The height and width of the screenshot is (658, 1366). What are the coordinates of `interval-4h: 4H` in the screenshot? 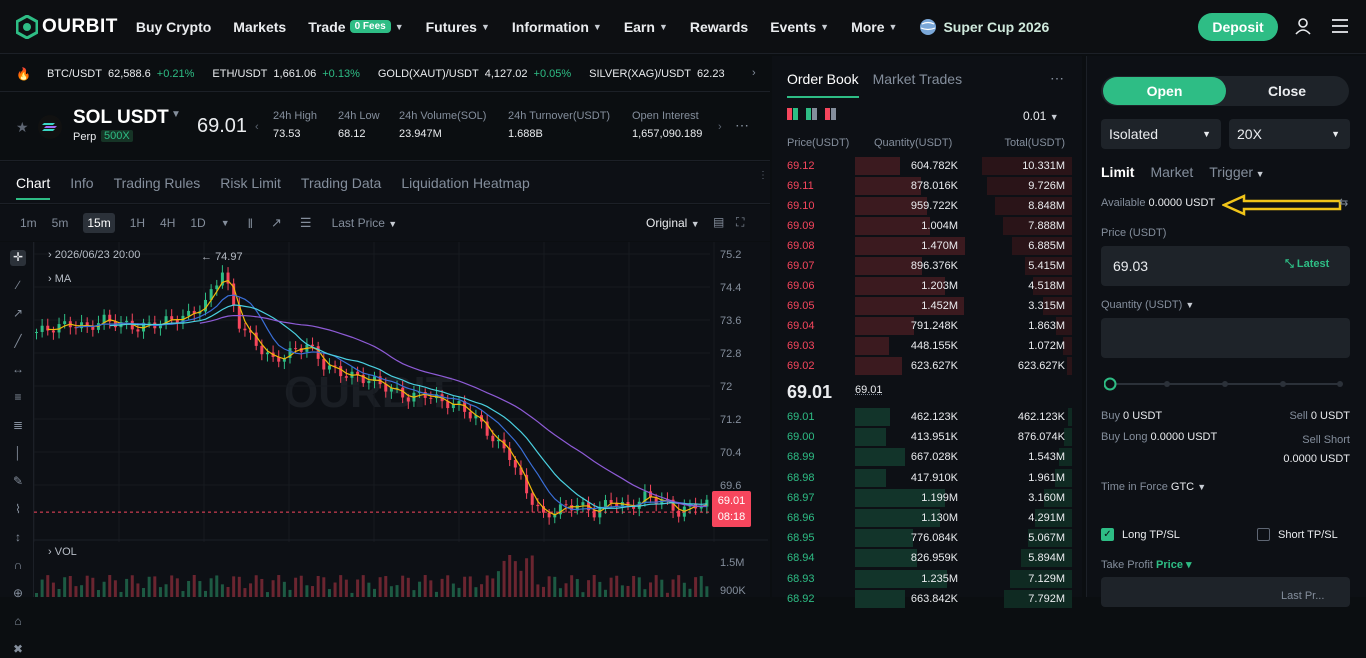 It's located at (167, 223).